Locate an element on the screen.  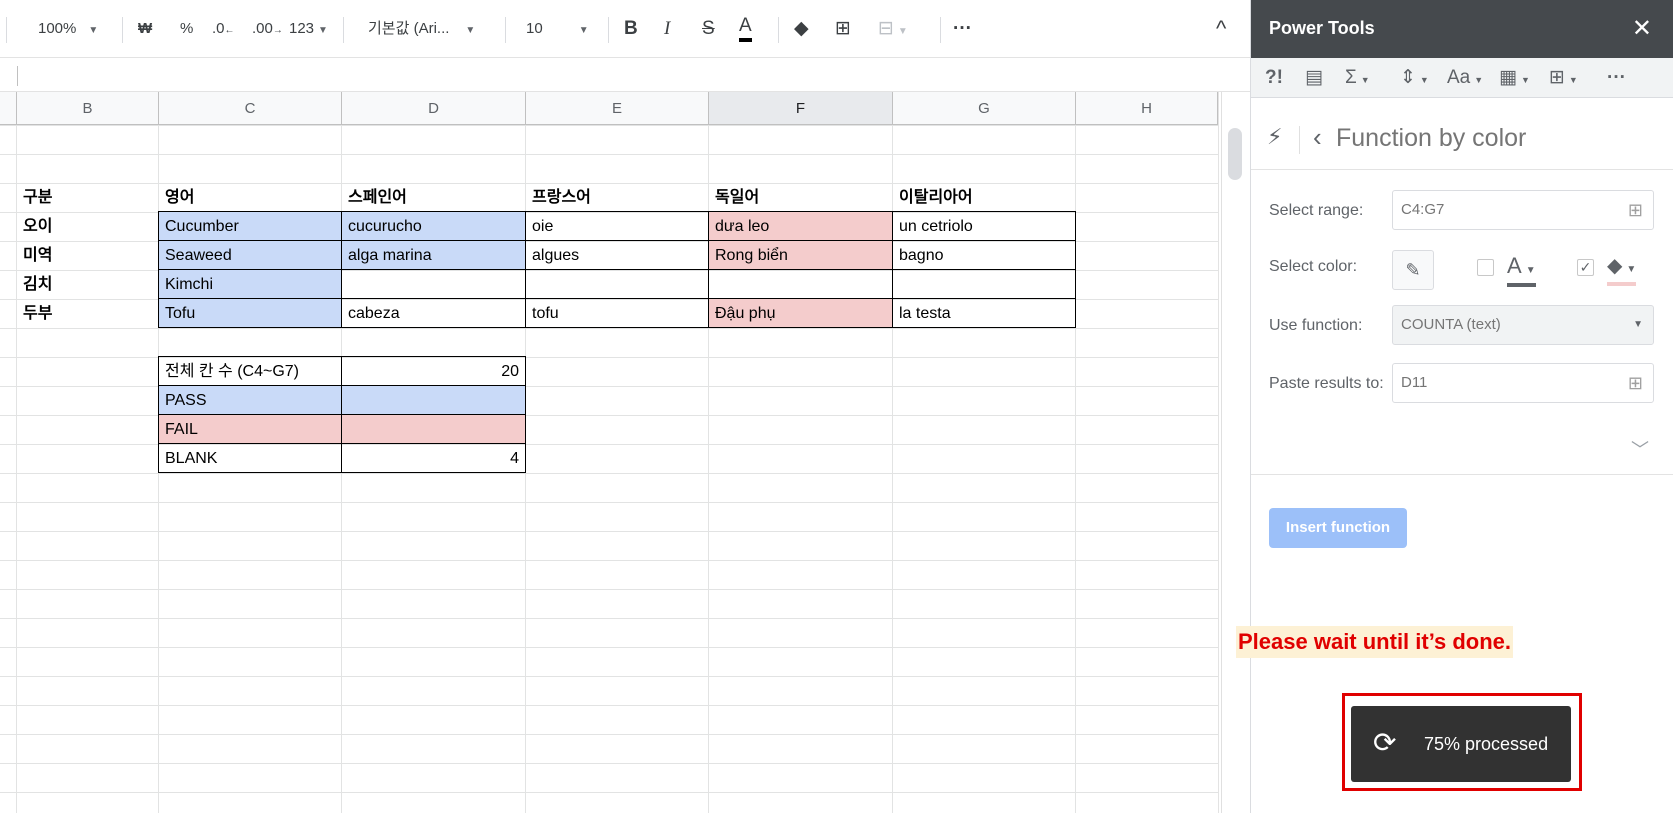
cell-e6 is located at coordinates (617, 284).